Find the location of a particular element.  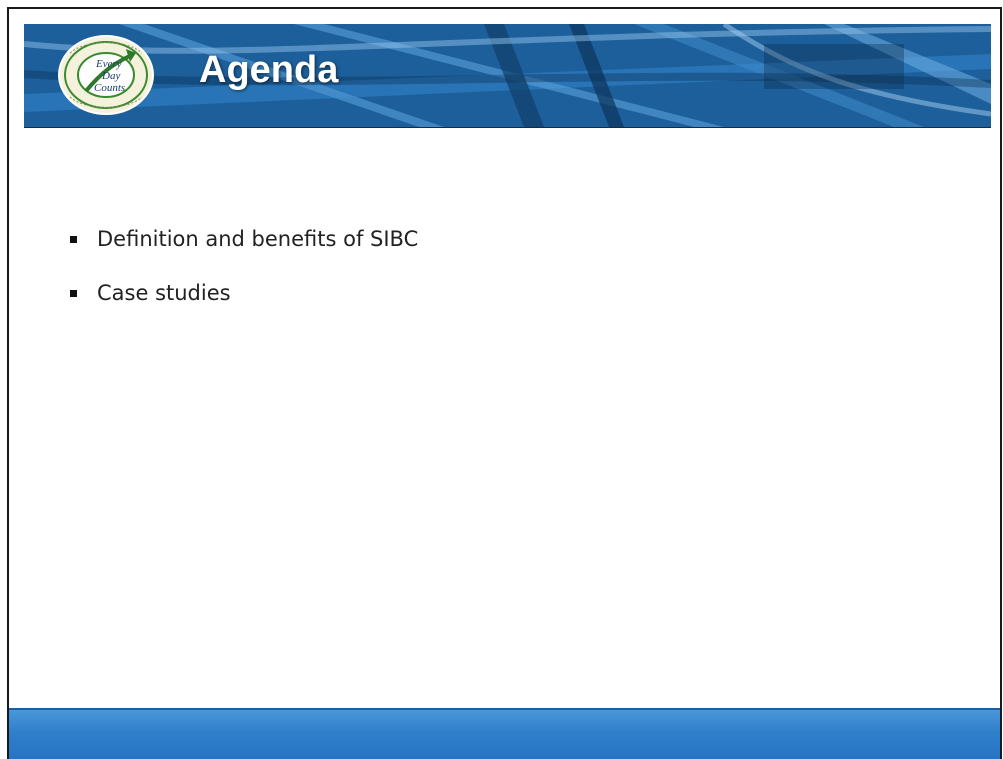

agenda-item: Case studies is located at coordinates (244, 305).